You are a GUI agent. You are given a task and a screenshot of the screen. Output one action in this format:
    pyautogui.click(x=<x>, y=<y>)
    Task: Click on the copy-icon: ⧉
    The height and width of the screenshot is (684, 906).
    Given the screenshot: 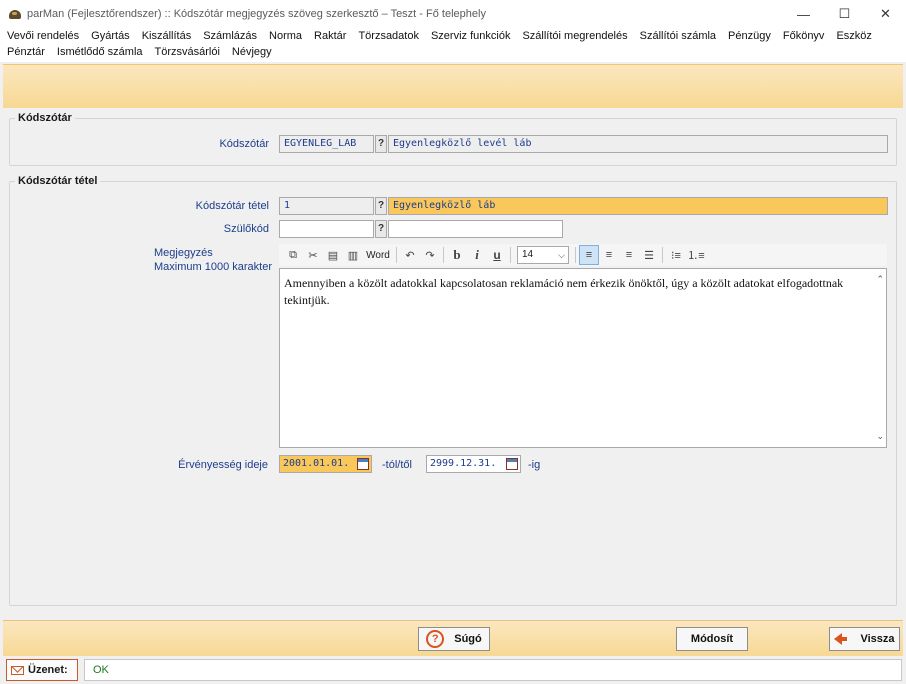 What is the action you would take?
    pyautogui.click(x=293, y=255)
    